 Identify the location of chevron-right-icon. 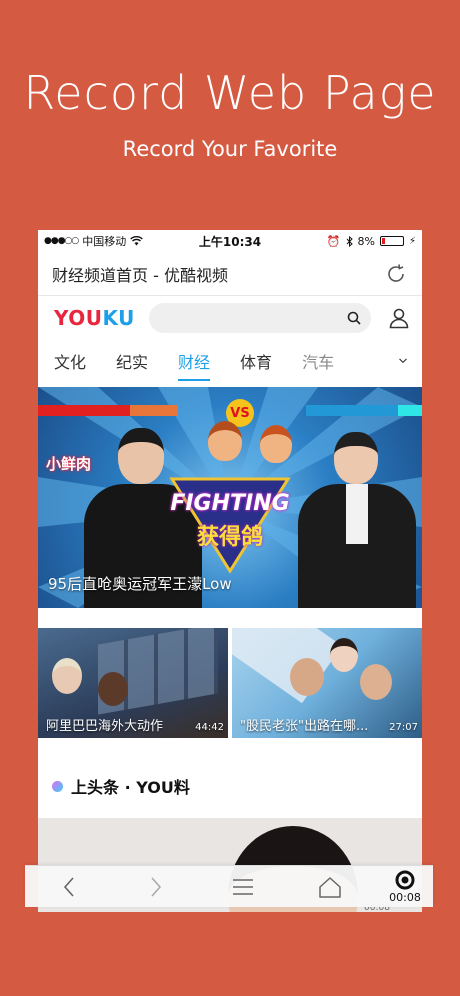
(155, 886).